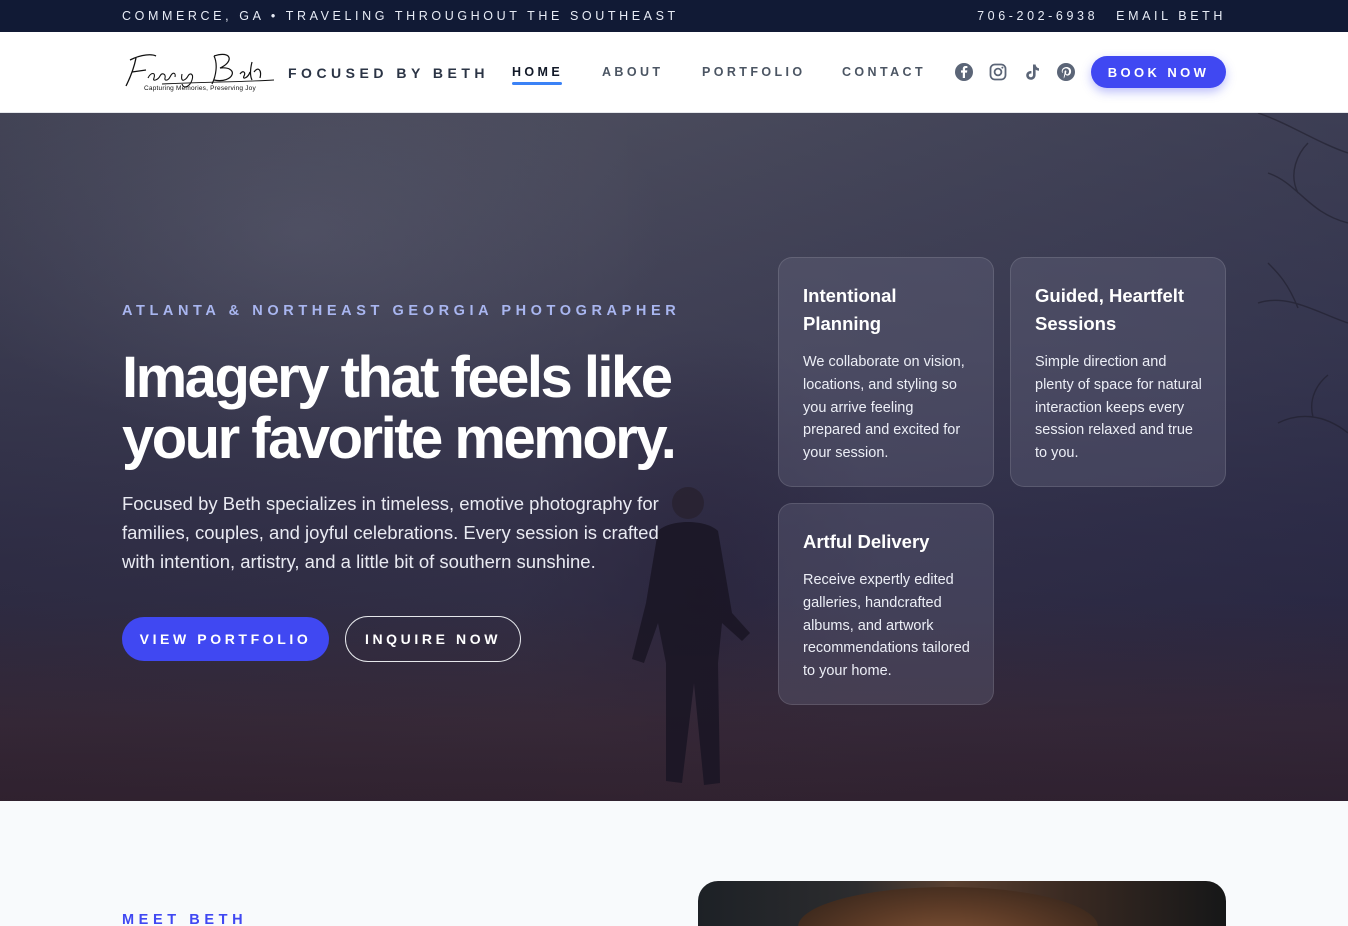 The height and width of the screenshot is (926, 1348). I want to click on meet-beth-eyebrow: MEET BETH, so click(185, 919).